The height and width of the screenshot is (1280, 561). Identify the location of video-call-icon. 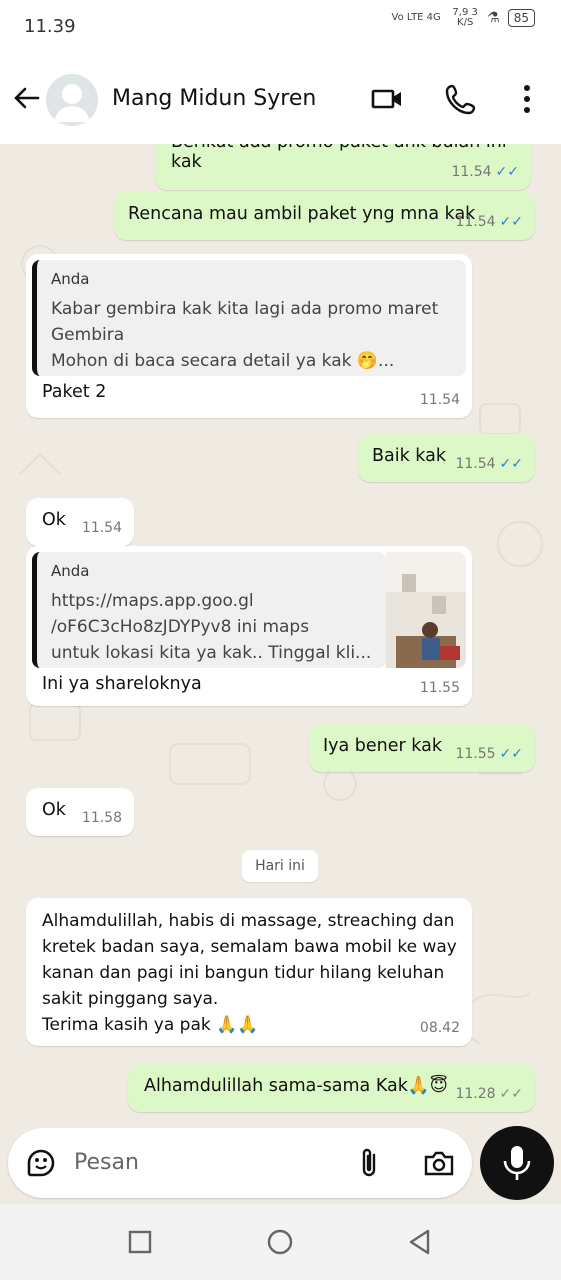
(387, 99).